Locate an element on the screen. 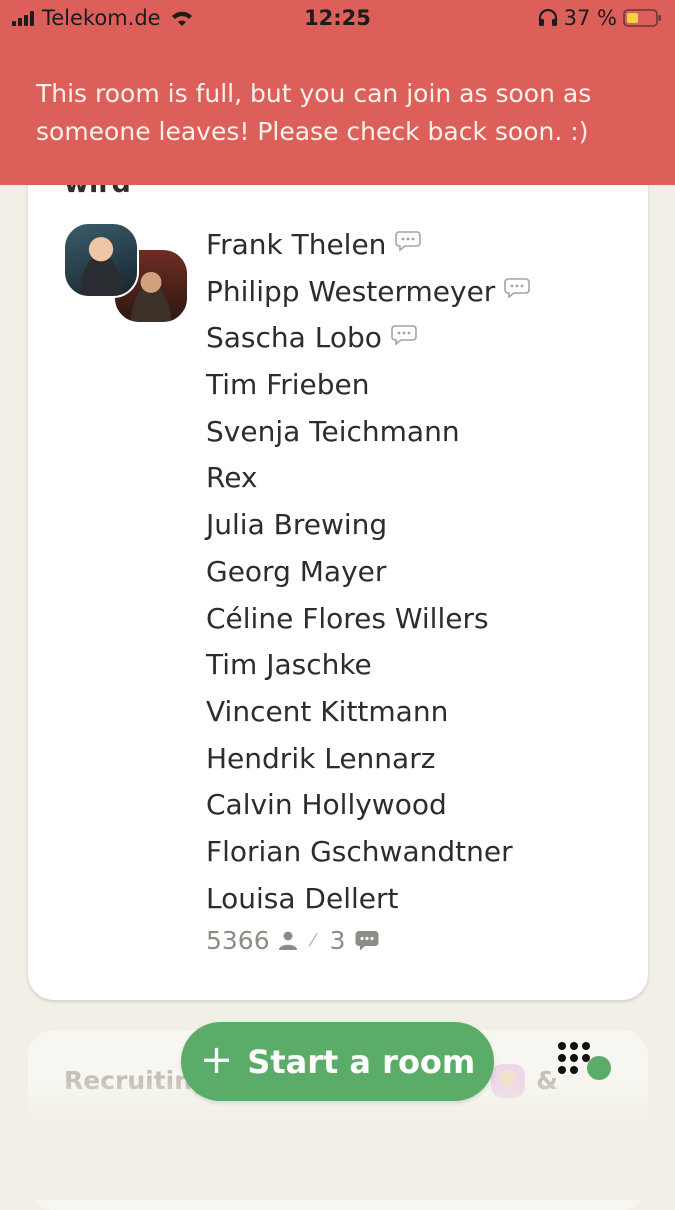  speaker-name: Vincent Kittmann is located at coordinates (327, 711).